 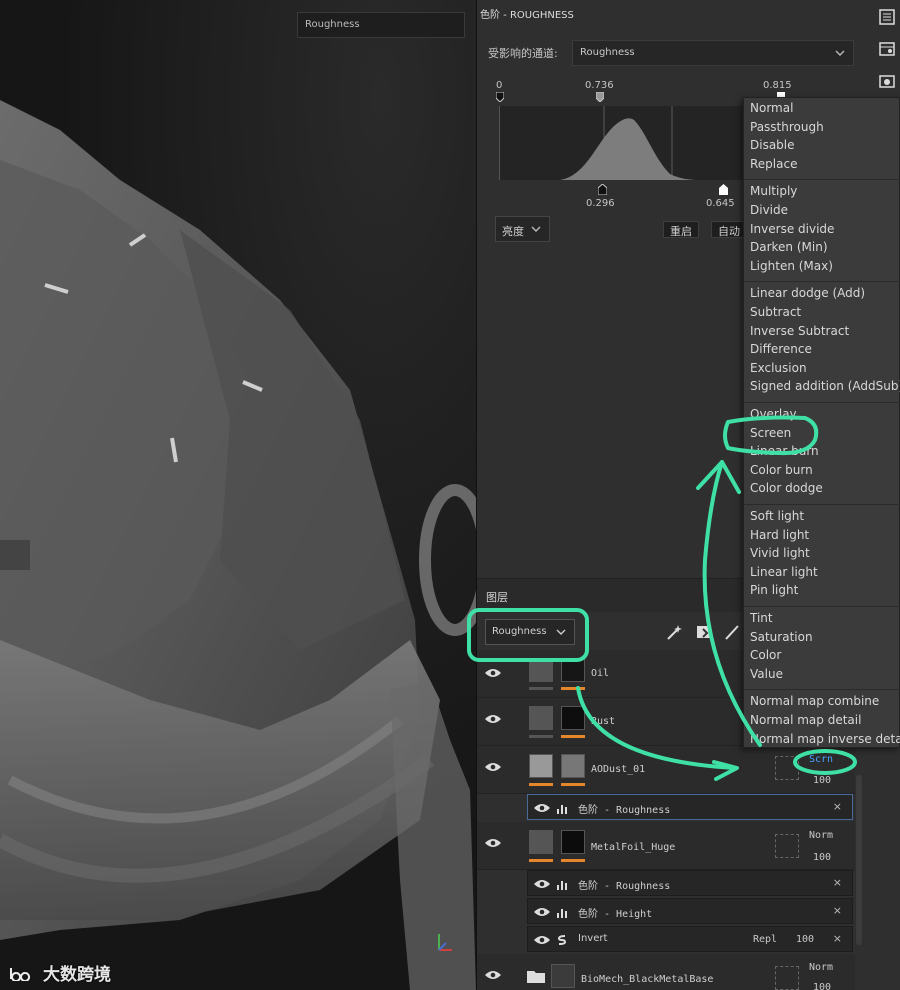 I want to click on output-white-handle, so click(x=723, y=189).